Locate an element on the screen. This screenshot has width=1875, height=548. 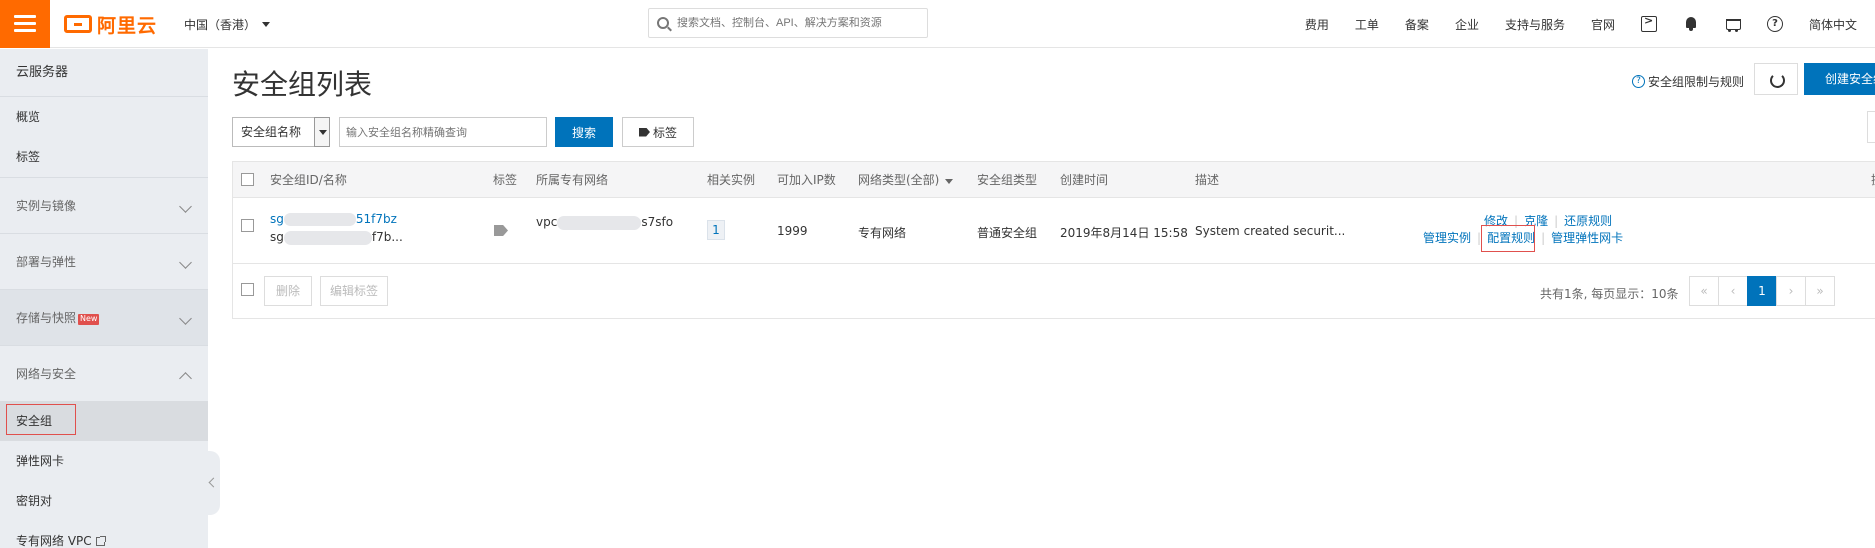
select-all-checkbox is located at coordinates (247, 179).